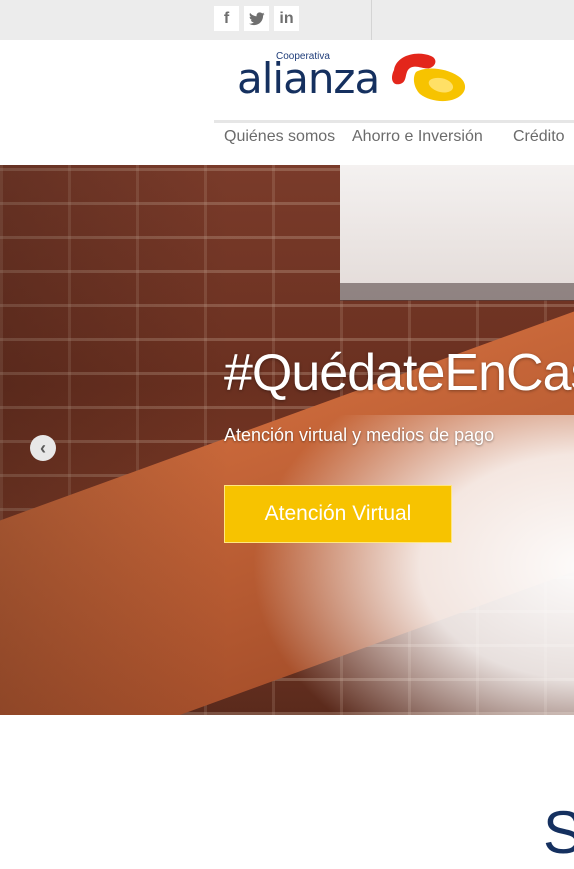 This screenshot has width=574, height=869. I want to click on twitter-icon, so click(256, 18).